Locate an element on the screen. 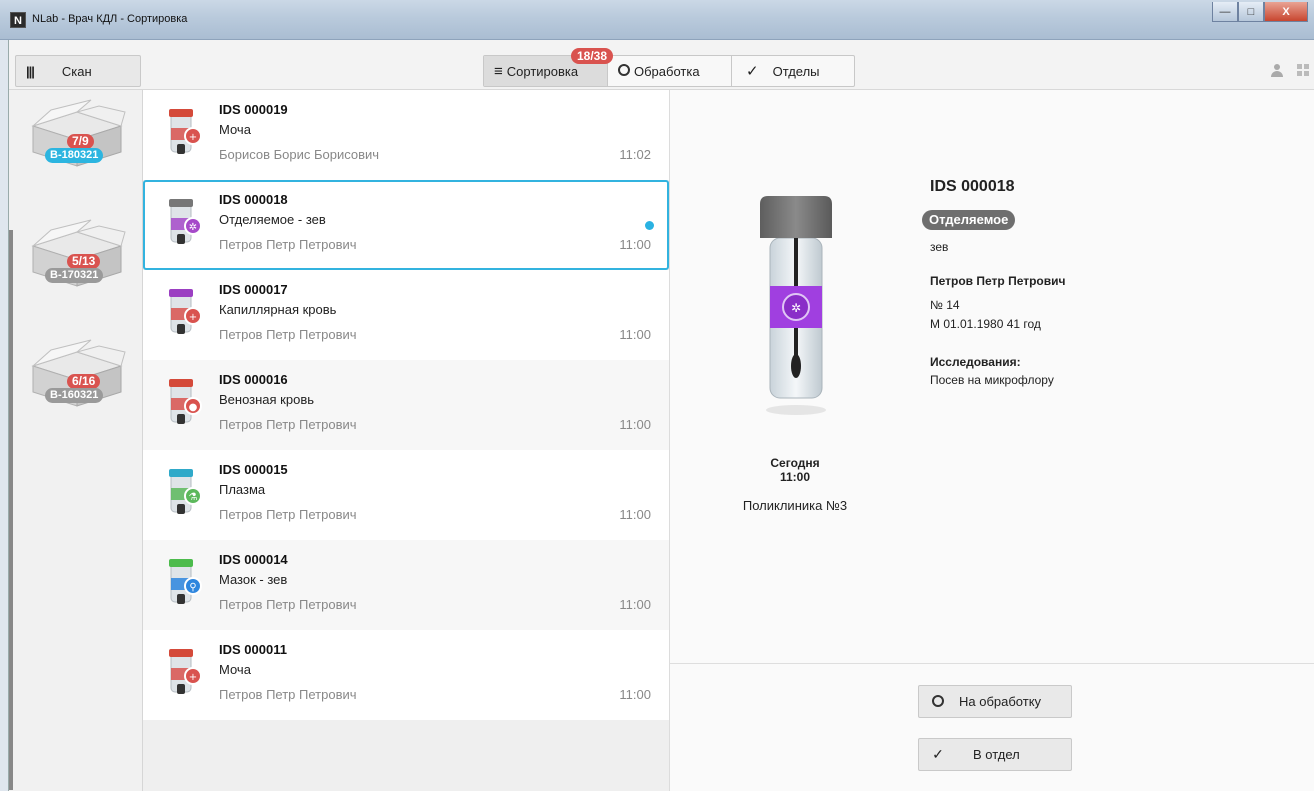 Image resolution: width=1314 pixels, height=791 pixels. research-title: Исследования: is located at coordinates (975, 362).